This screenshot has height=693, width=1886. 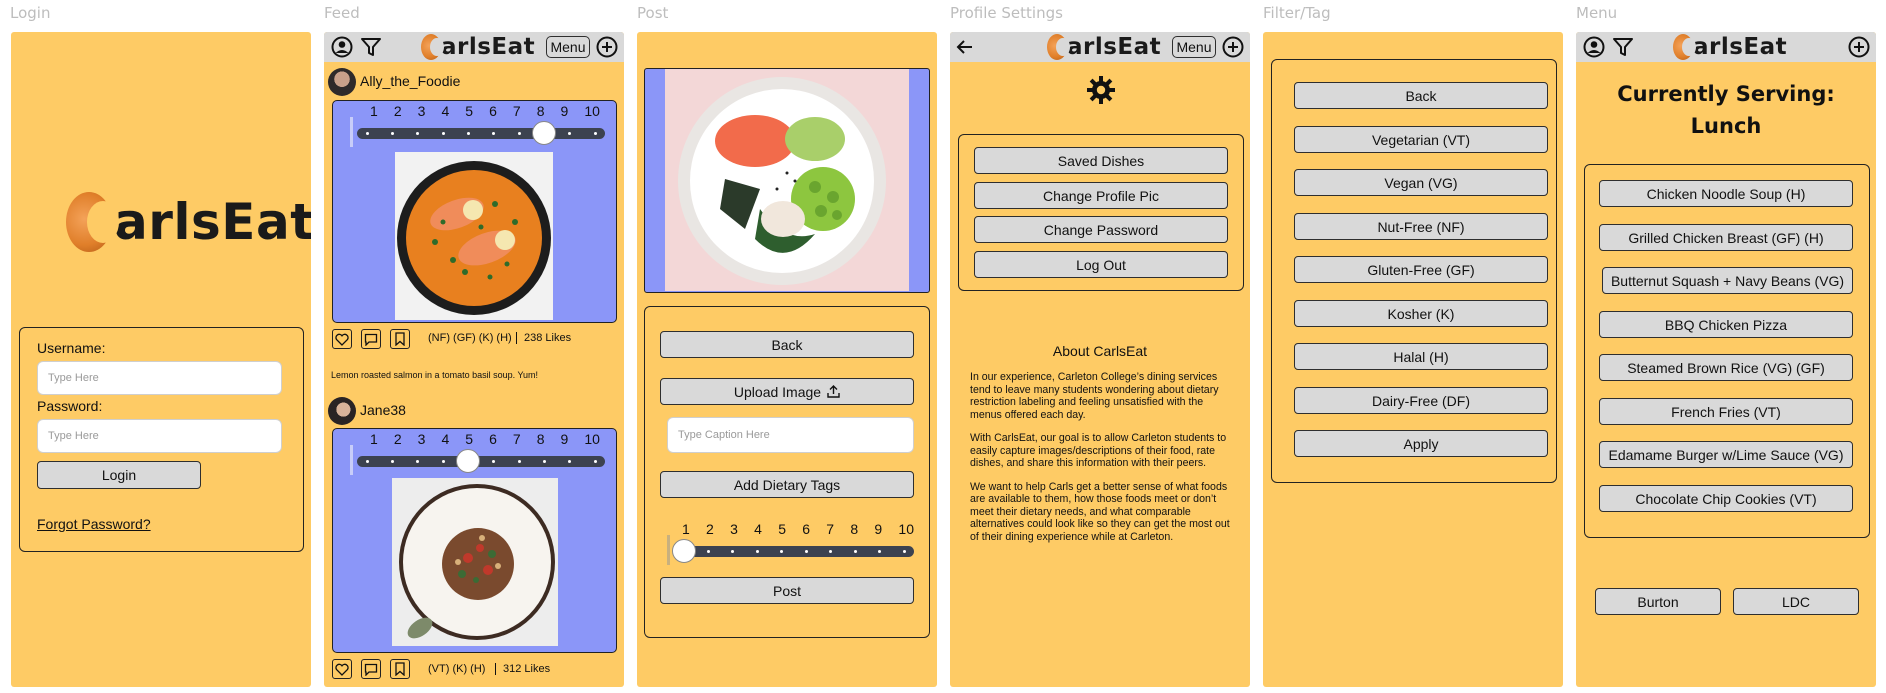 What do you see at coordinates (397, 111) in the screenshot?
I see `scale-label: 2` at bounding box center [397, 111].